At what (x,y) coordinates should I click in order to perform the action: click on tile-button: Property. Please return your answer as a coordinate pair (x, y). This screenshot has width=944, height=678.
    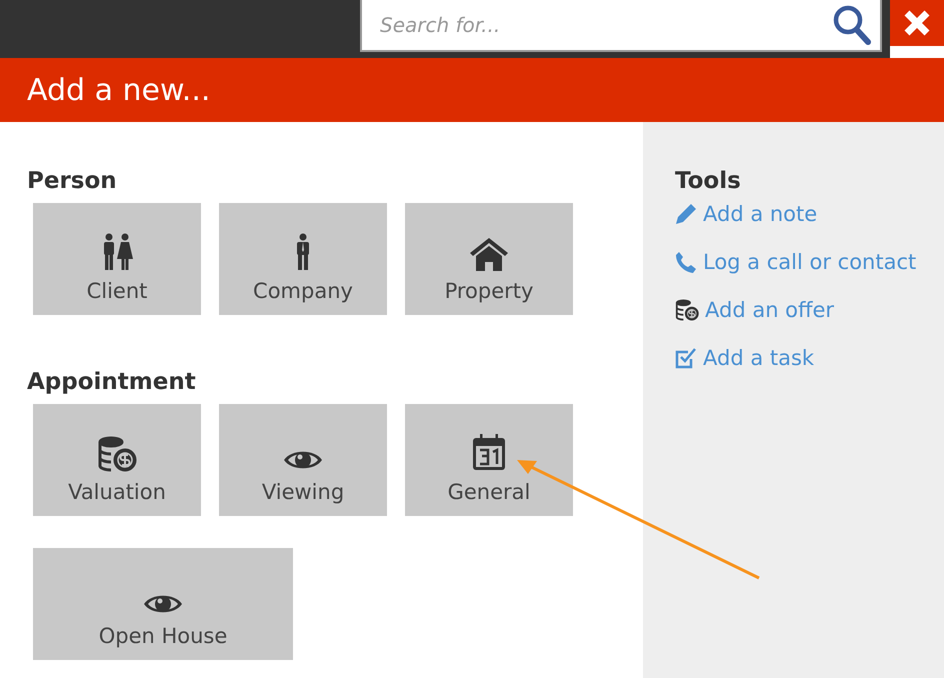
    Looking at the image, I should click on (489, 259).